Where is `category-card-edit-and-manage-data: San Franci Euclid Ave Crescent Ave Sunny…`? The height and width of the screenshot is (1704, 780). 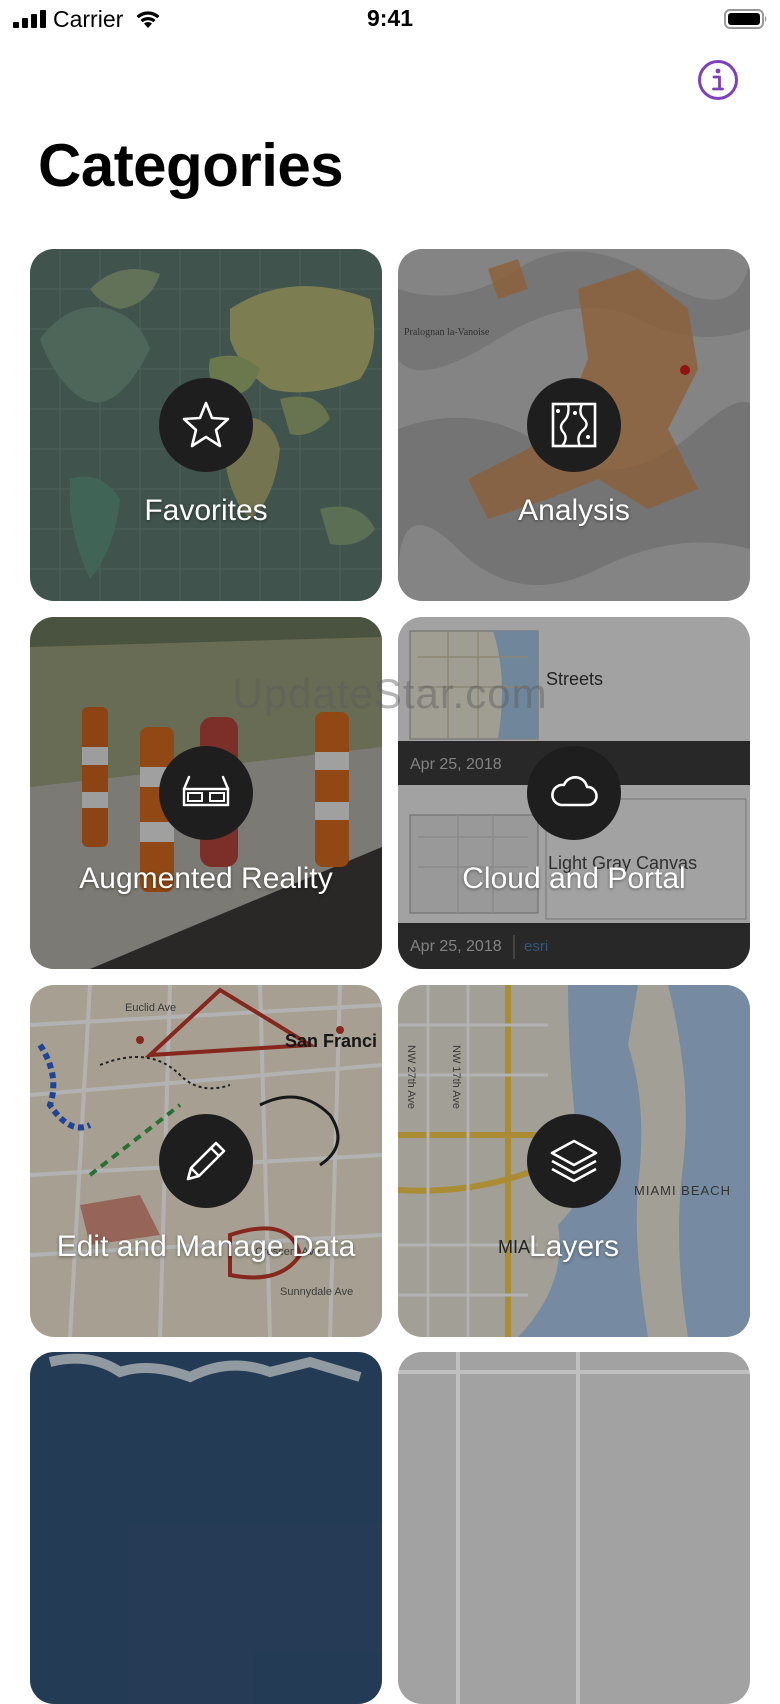 category-card-edit-and-manage-data: San Franci Euclid Ave Crescent Ave Sunny… is located at coordinates (206, 1161).